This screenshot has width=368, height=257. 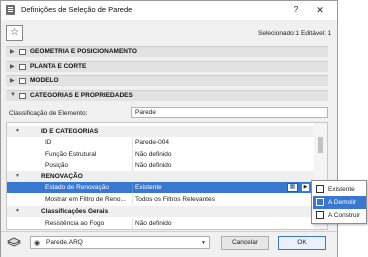 I want to click on table-row: Resistência ao Fogo Não definido, so click(x=161, y=223).